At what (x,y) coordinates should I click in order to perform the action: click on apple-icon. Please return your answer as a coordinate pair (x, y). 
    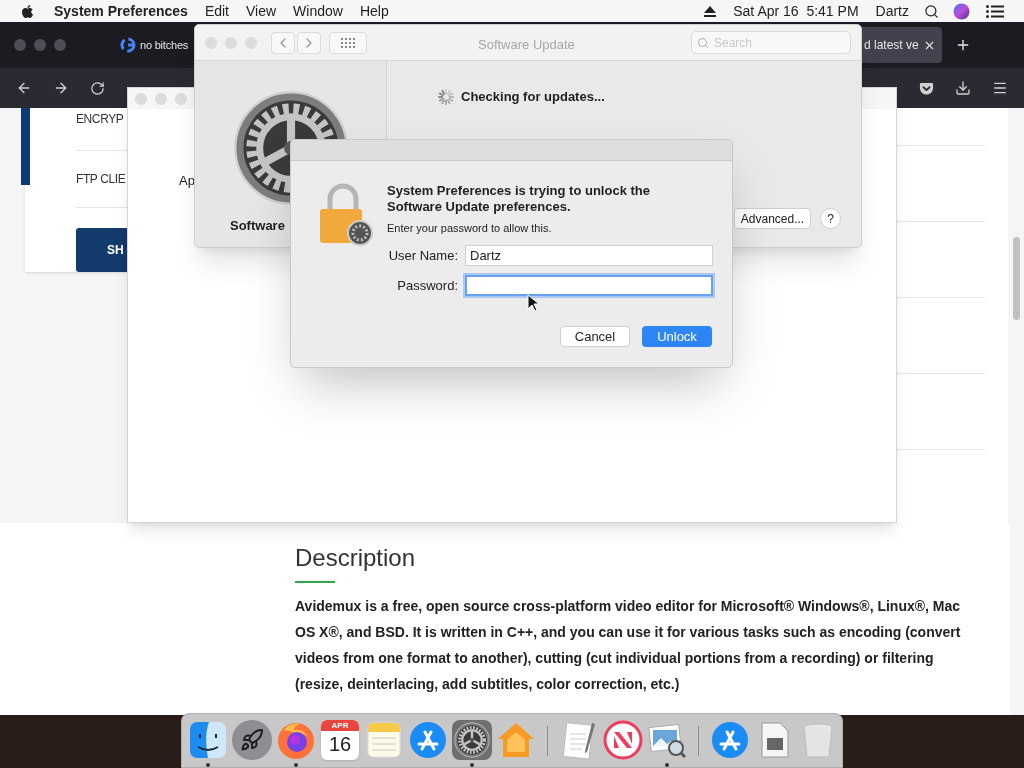
    Looking at the image, I should click on (27, 11).